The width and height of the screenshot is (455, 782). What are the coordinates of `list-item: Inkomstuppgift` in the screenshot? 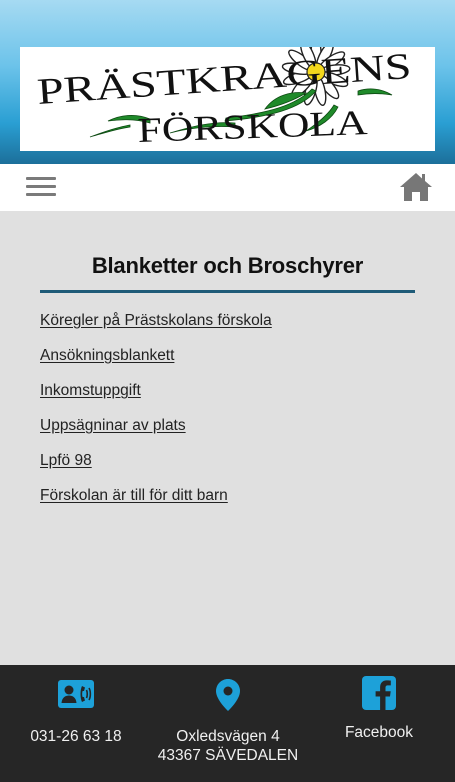 It's located at (156, 399).